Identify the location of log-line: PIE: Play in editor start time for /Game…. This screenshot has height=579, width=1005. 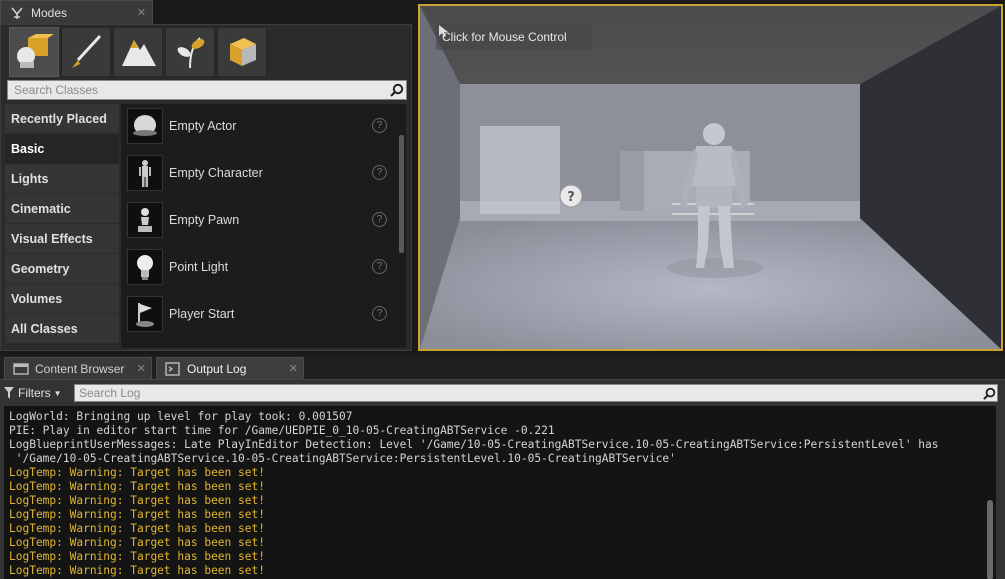
(282, 430).